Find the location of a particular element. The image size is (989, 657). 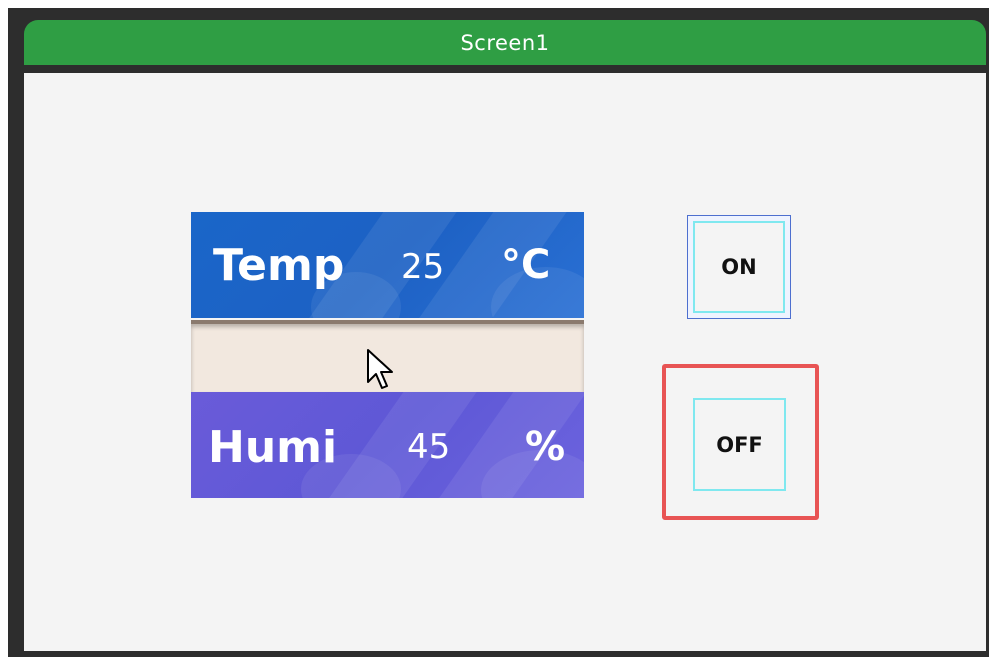

humi-value: 45 is located at coordinates (429, 447).